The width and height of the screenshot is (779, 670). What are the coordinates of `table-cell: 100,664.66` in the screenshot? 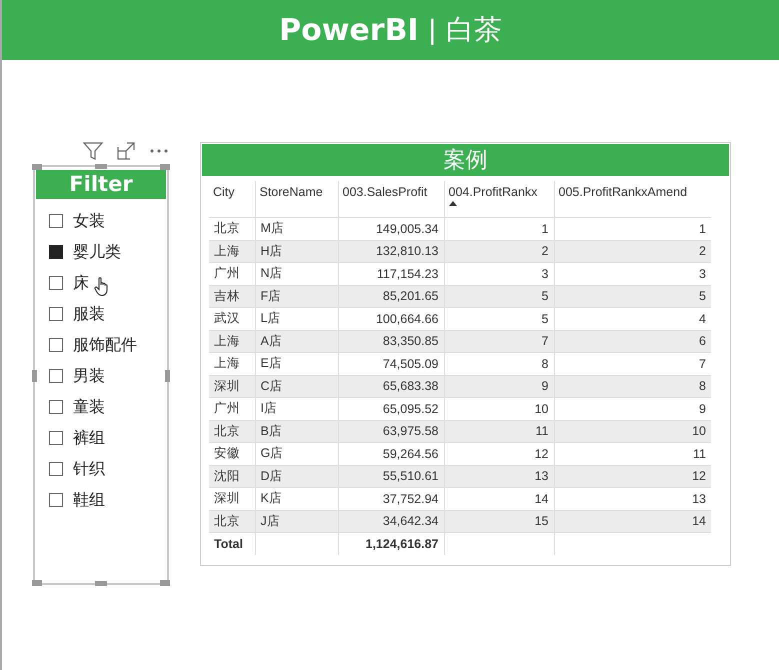 It's located at (391, 319).